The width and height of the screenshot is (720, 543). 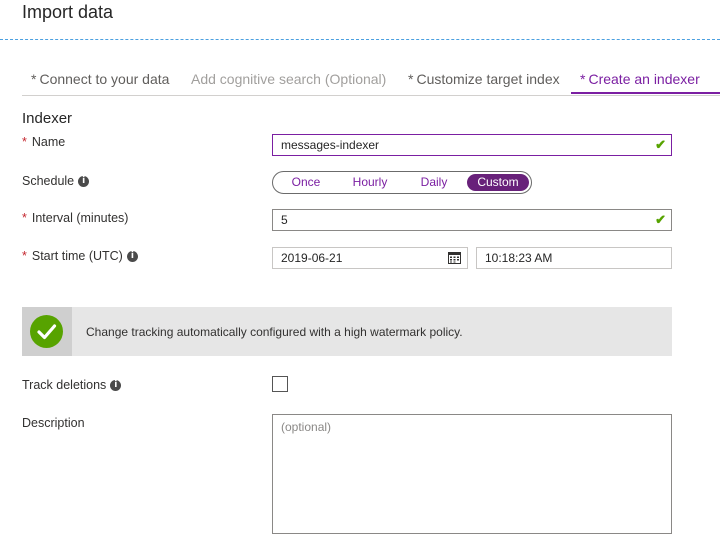 I want to click on interval-label: * Interval (minutes), so click(x=75, y=218).